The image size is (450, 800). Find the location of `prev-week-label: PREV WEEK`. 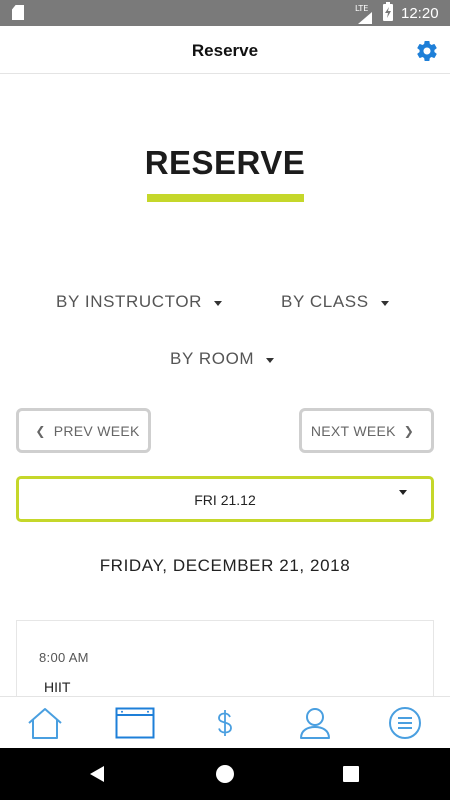

prev-week-label: PREV WEEK is located at coordinates (96, 430).